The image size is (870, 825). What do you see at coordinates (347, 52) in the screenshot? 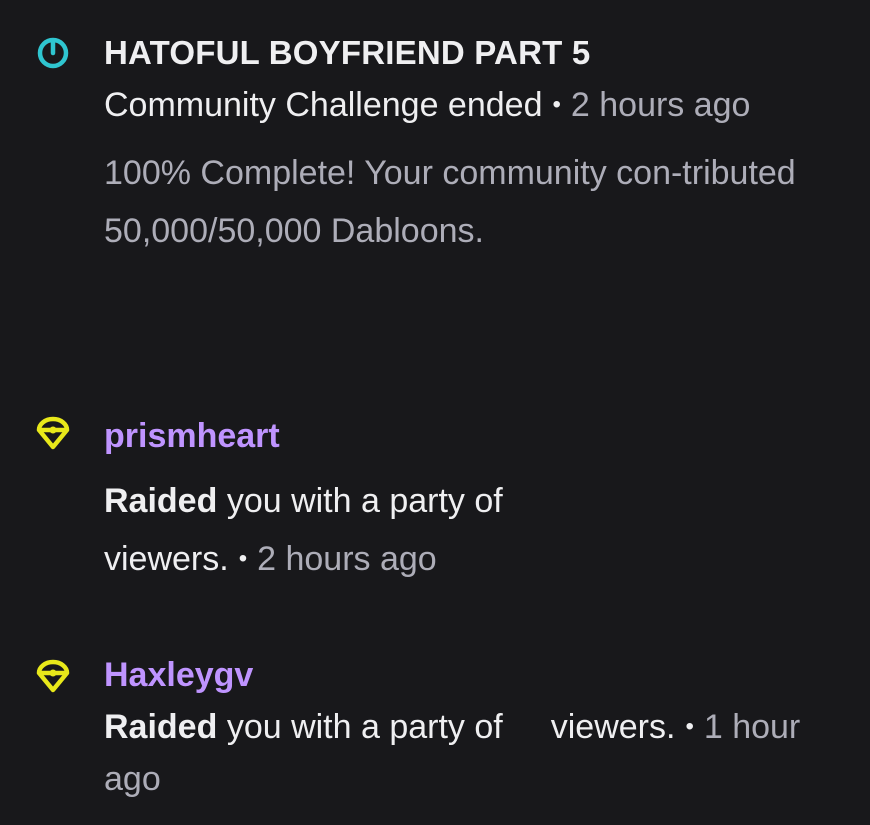
I see `challenge-title: HATOFUL BOYFRIEND PART 5` at bounding box center [347, 52].